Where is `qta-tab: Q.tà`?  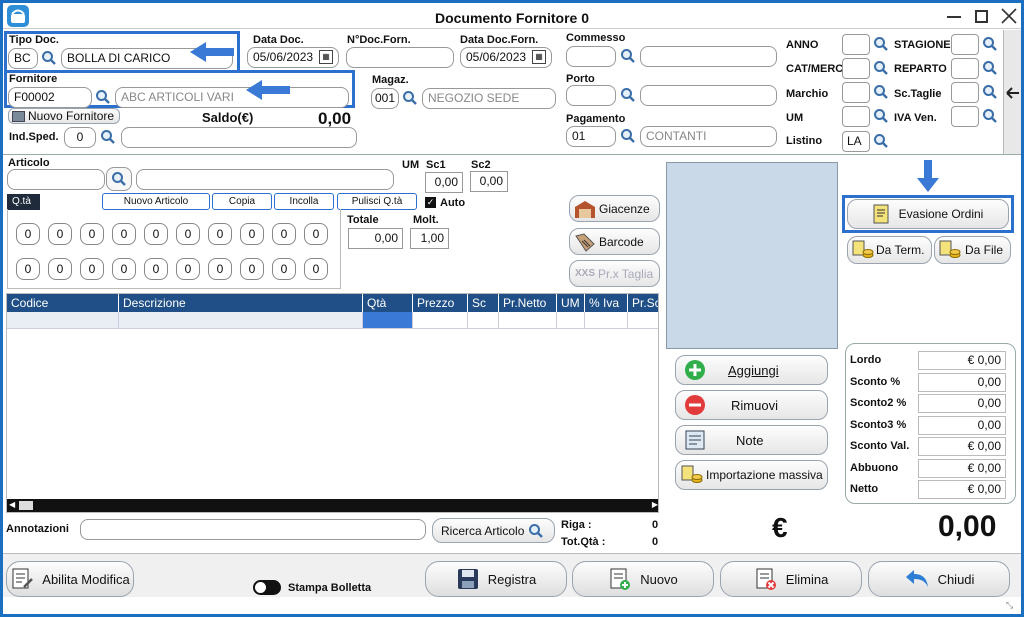 qta-tab: Q.tà is located at coordinates (23, 202).